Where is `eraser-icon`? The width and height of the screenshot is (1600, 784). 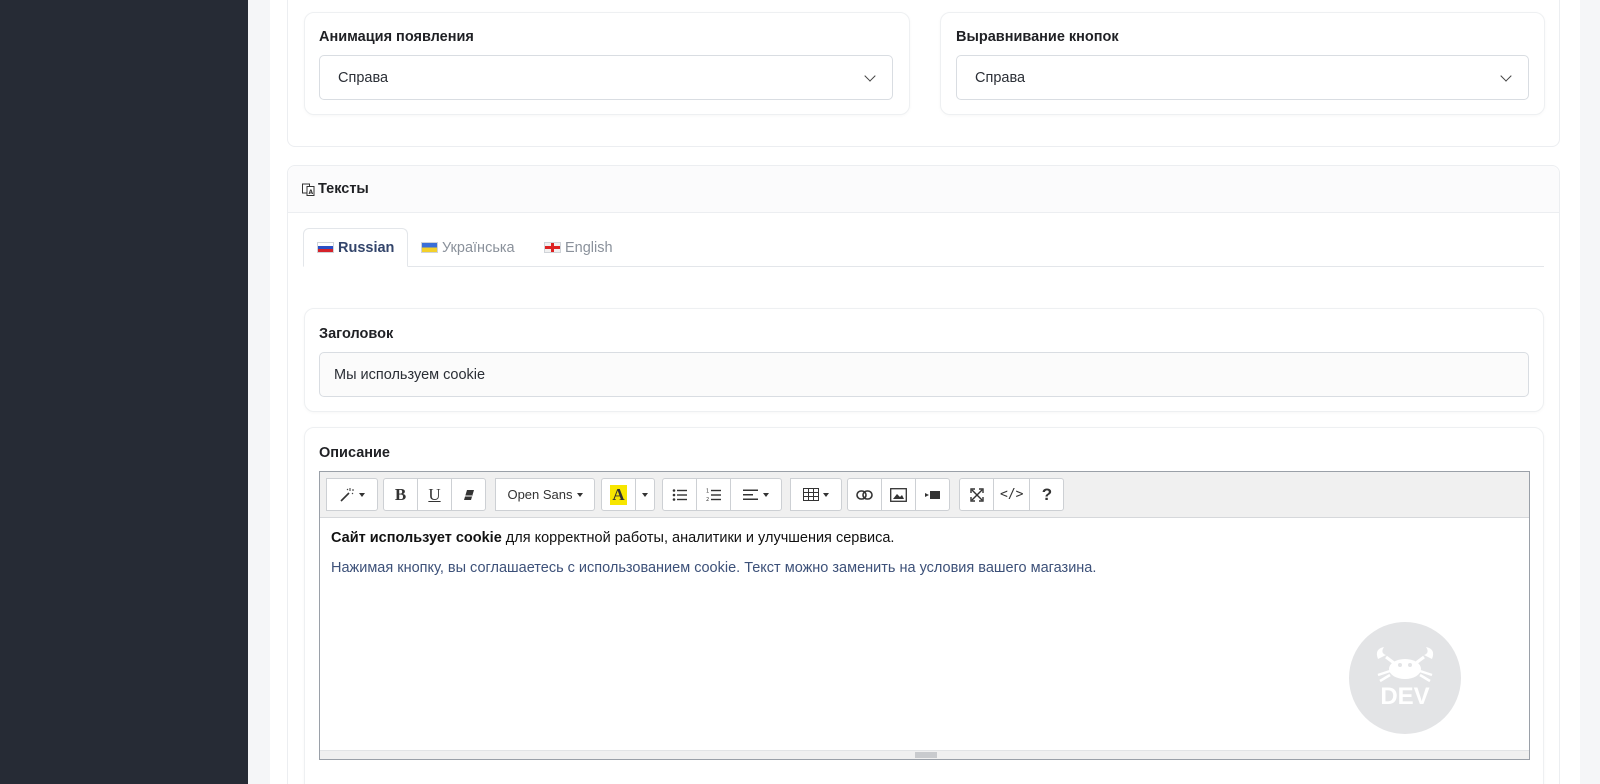 eraser-icon is located at coordinates (468, 494).